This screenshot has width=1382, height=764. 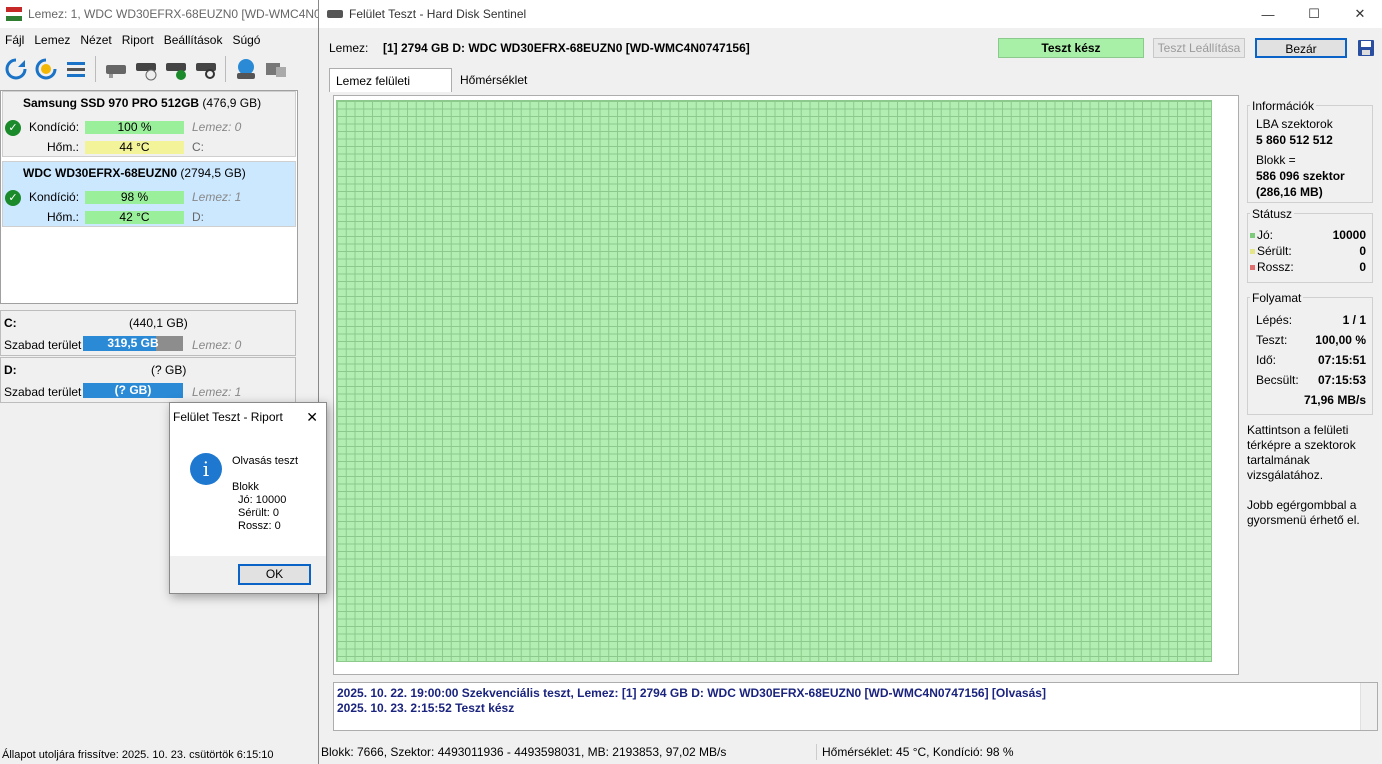 I want to click on disk-search-icon, so click(x=205, y=69).